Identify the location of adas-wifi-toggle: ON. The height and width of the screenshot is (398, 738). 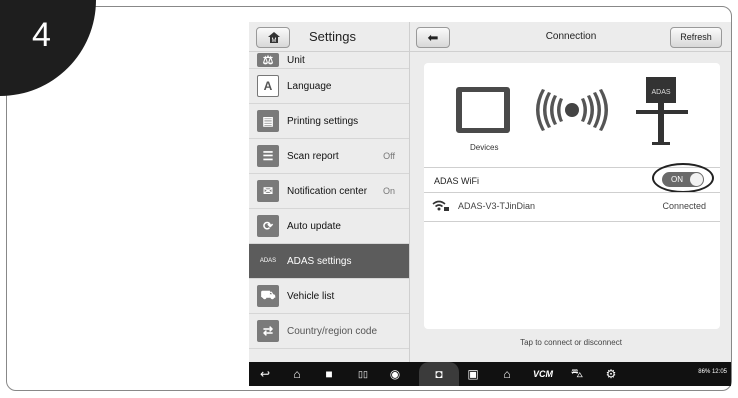
(683, 179).